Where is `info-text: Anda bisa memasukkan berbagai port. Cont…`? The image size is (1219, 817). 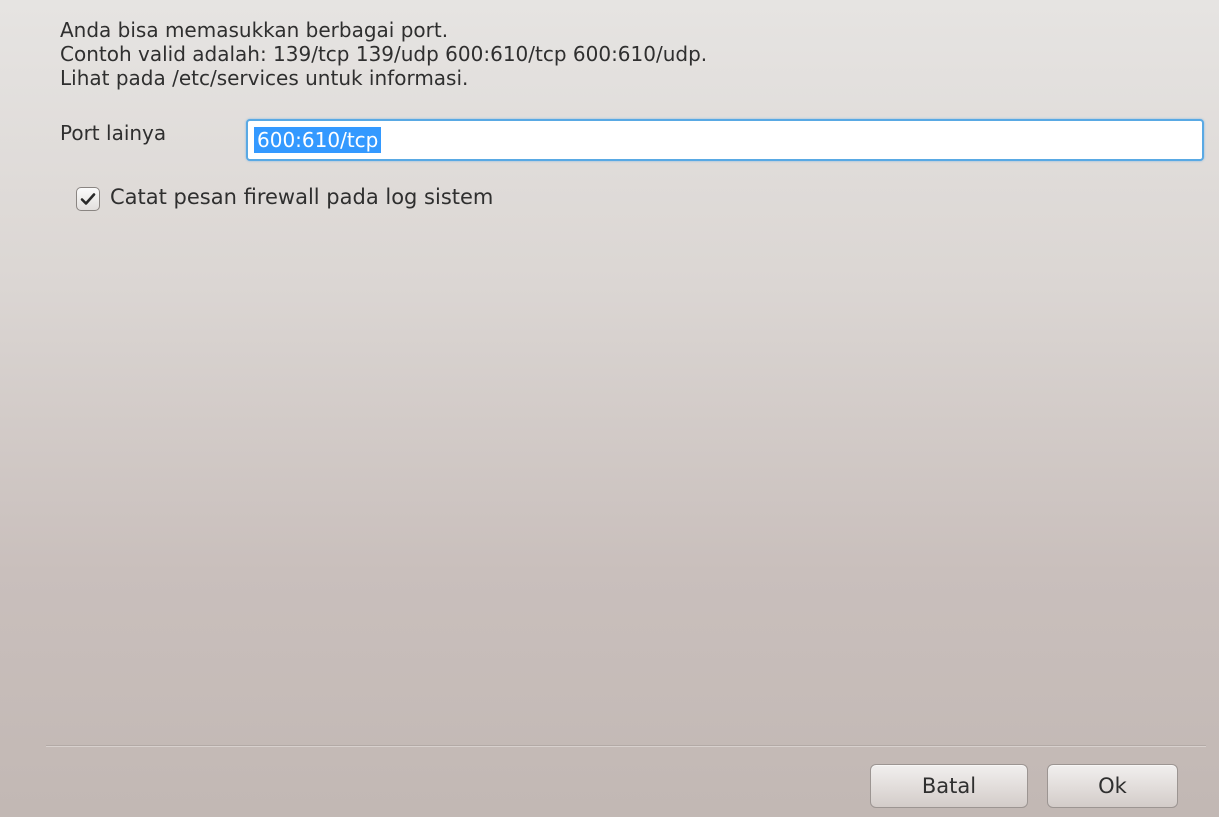
info-text: Anda bisa memasukkan berbagai port. Cont… is located at coordinates (383, 54).